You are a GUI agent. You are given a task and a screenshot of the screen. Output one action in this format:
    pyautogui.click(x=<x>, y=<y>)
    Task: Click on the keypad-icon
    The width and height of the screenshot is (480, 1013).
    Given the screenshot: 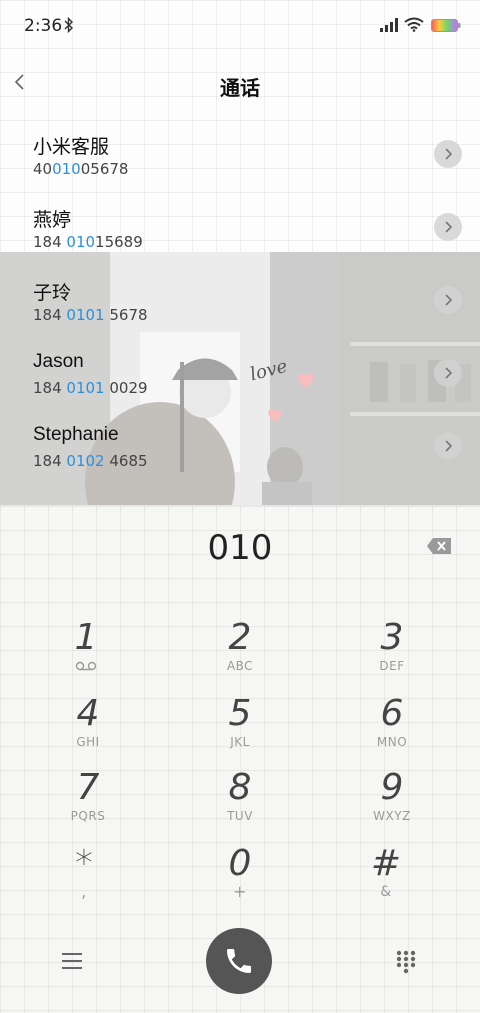 What is the action you would take?
    pyautogui.click(x=406, y=962)
    